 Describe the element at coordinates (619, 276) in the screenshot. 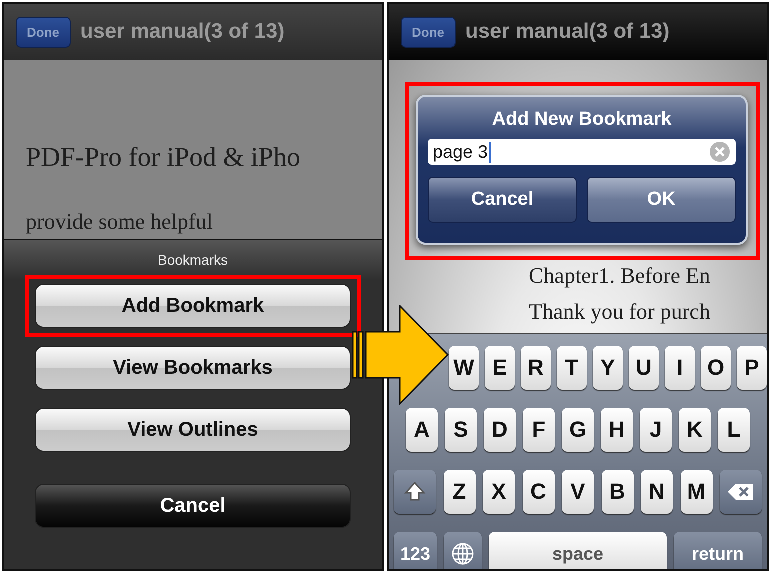

I see `document-text: Chapter1. Before En` at that location.